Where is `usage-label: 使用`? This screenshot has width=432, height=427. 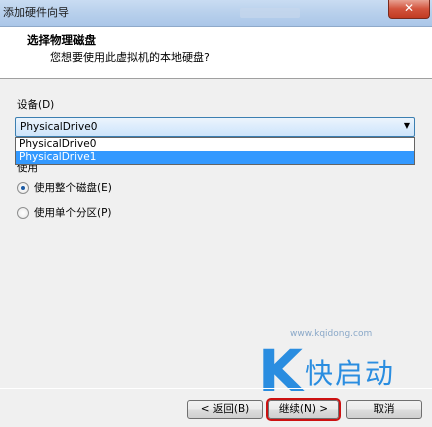
usage-label: 使用 is located at coordinates (27, 169).